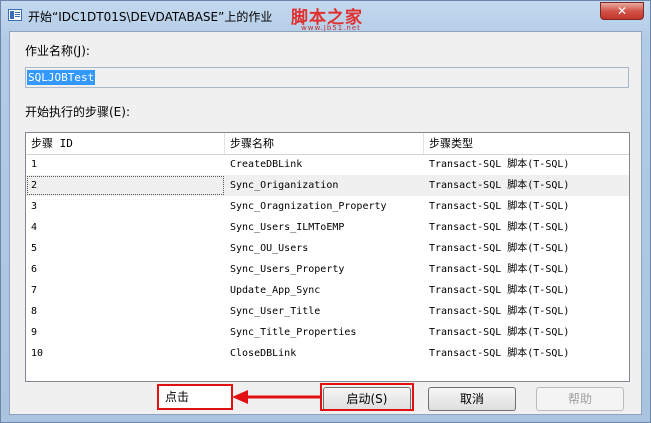 The height and width of the screenshot is (423, 651). I want to click on window-title: 开始“IDC1DT01S\DEVDATABASE”上的作业, so click(150, 17).